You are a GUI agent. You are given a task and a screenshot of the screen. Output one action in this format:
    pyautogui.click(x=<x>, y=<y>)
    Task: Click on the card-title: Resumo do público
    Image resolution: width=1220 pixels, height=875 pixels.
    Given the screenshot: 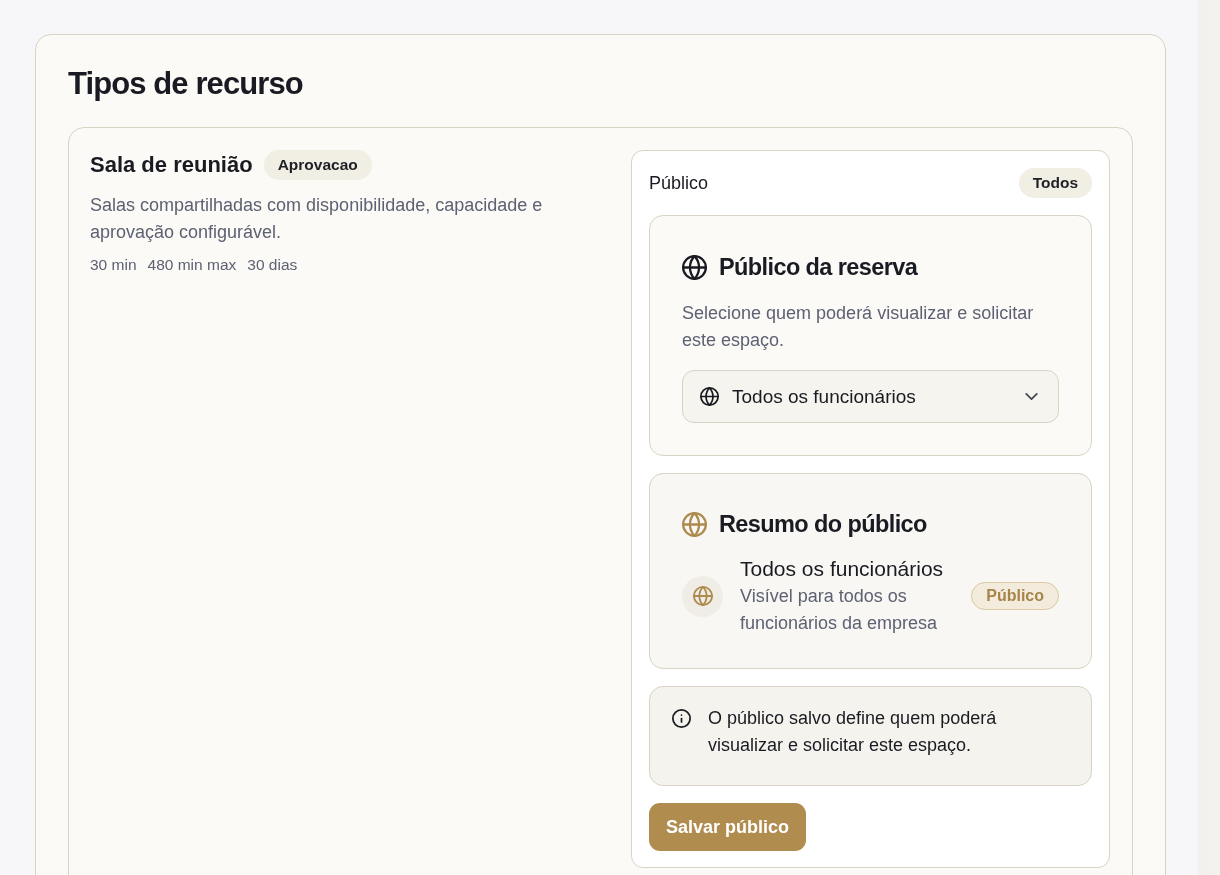 What is the action you would take?
    pyautogui.click(x=823, y=524)
    